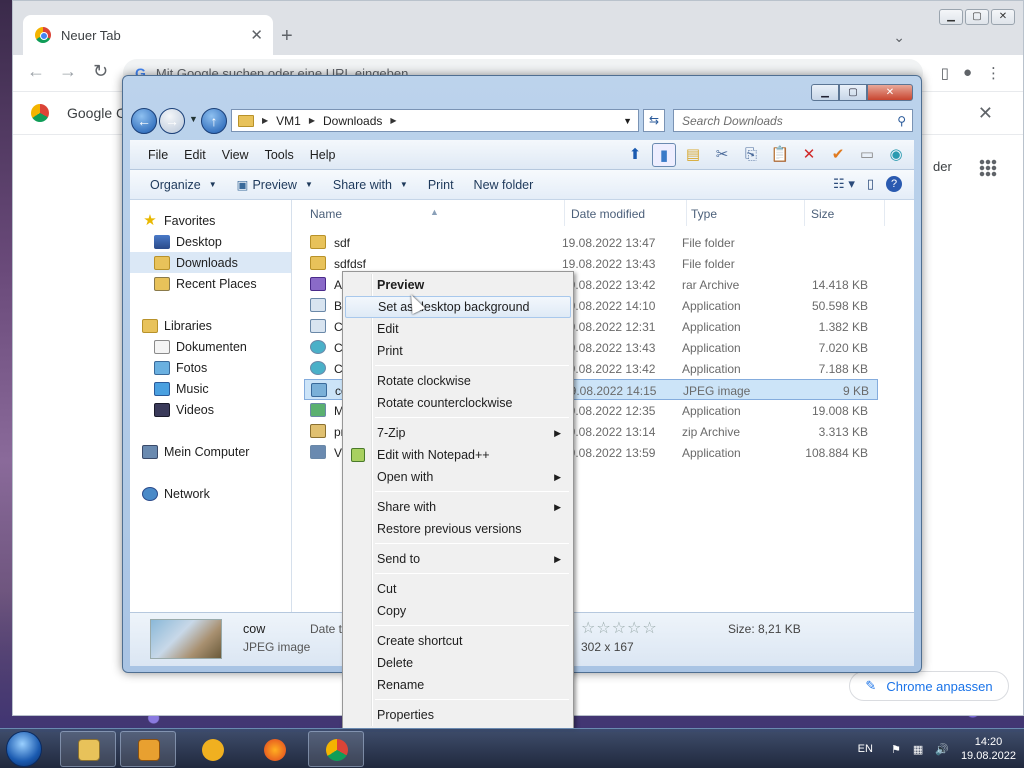  What do you see at coordinates (967, 73) in the screenshot?
I see `profile-icon: ●` at bounding box center [967, 73].